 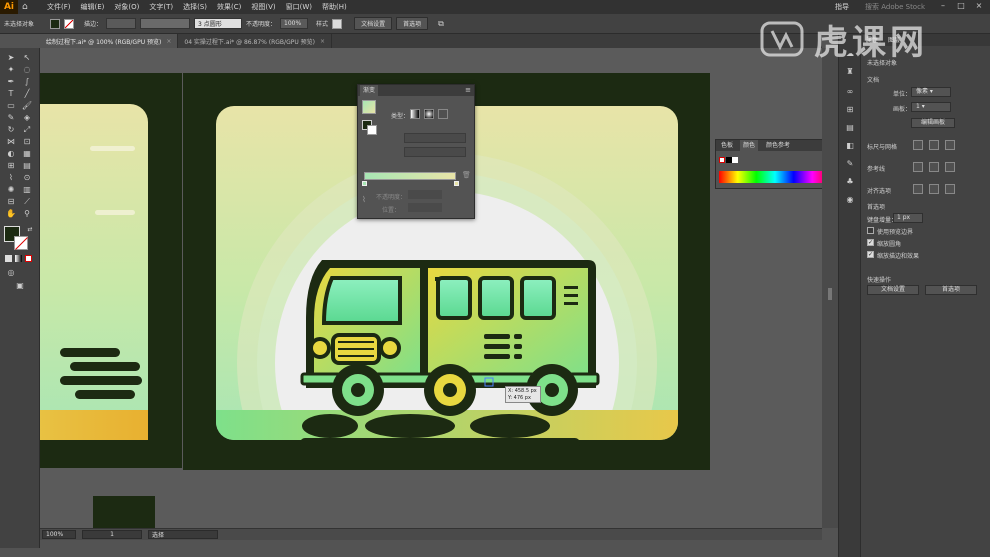 I want to click on hand-tool-icon: ✋, so click(x=11, y=214).